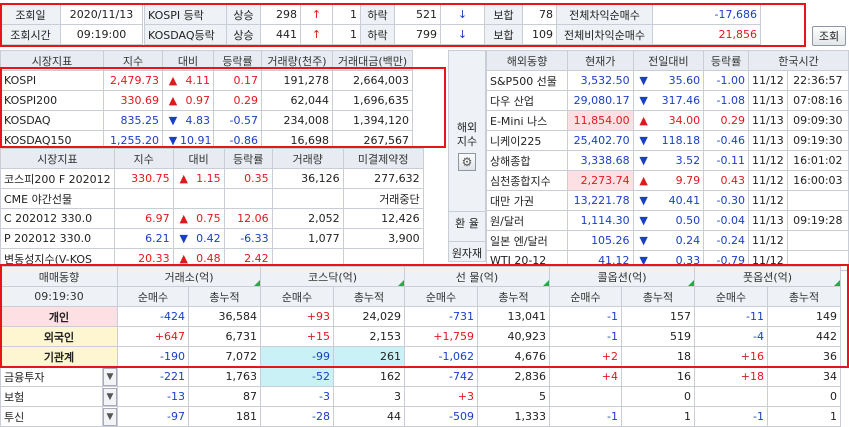  What do you see at coordinates (30, 14) in the screenshot?
I see `date-label: 조회일` at bounding box center [30, 14].